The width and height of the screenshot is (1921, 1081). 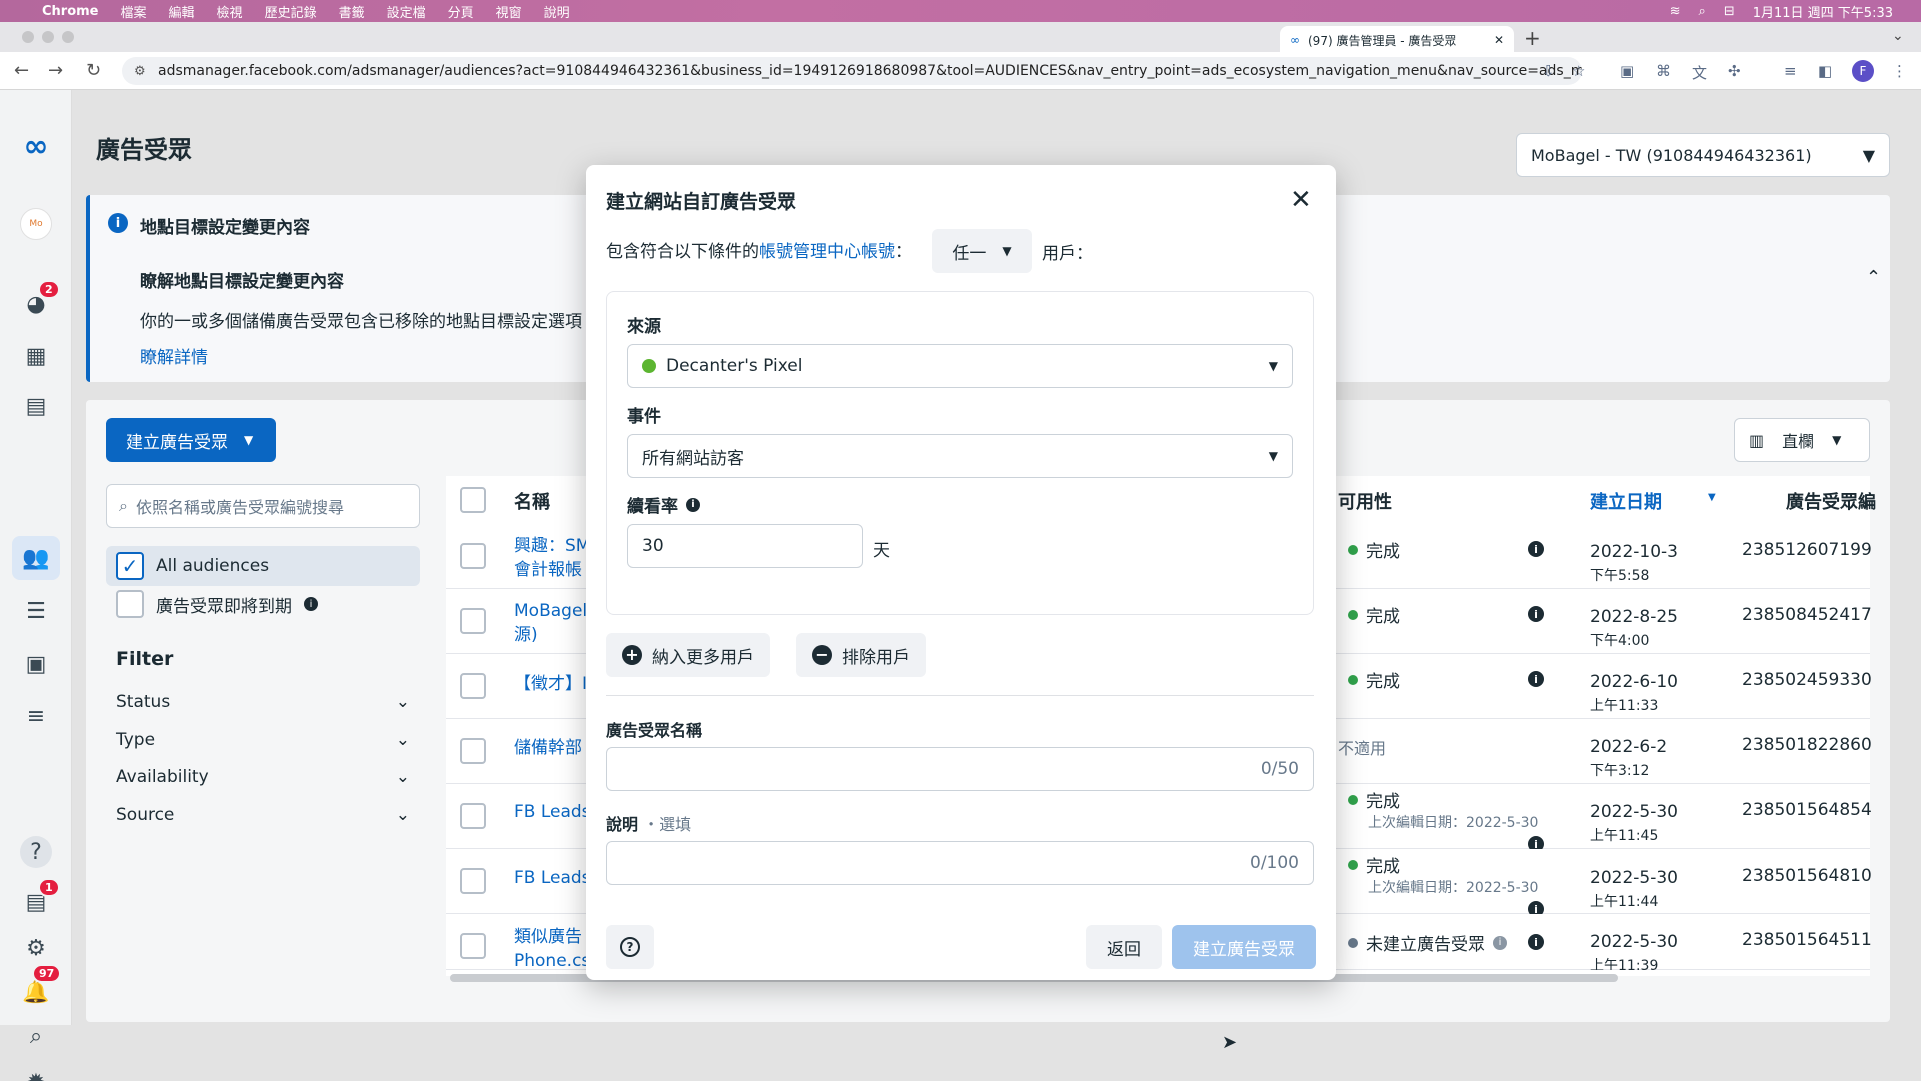 I want to click on column-header-created: 建立日期, so click(x=1626, y=501).